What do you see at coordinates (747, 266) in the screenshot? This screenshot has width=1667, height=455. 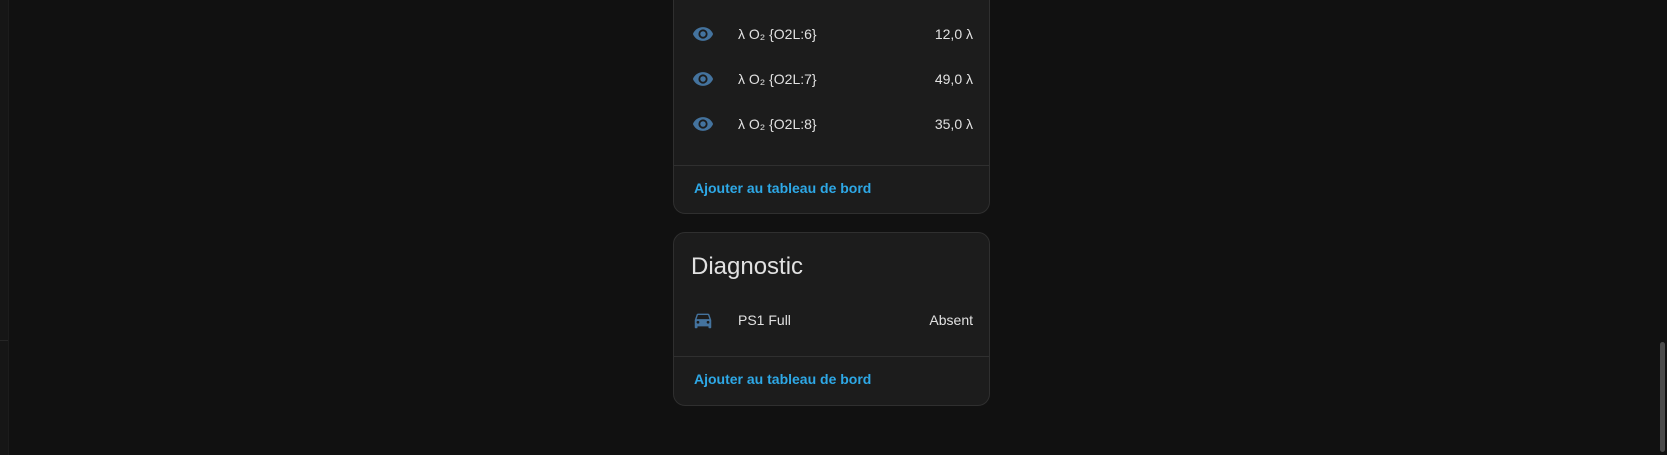 I see `card-title: Diagnostic` at bounding box center [747, 266].